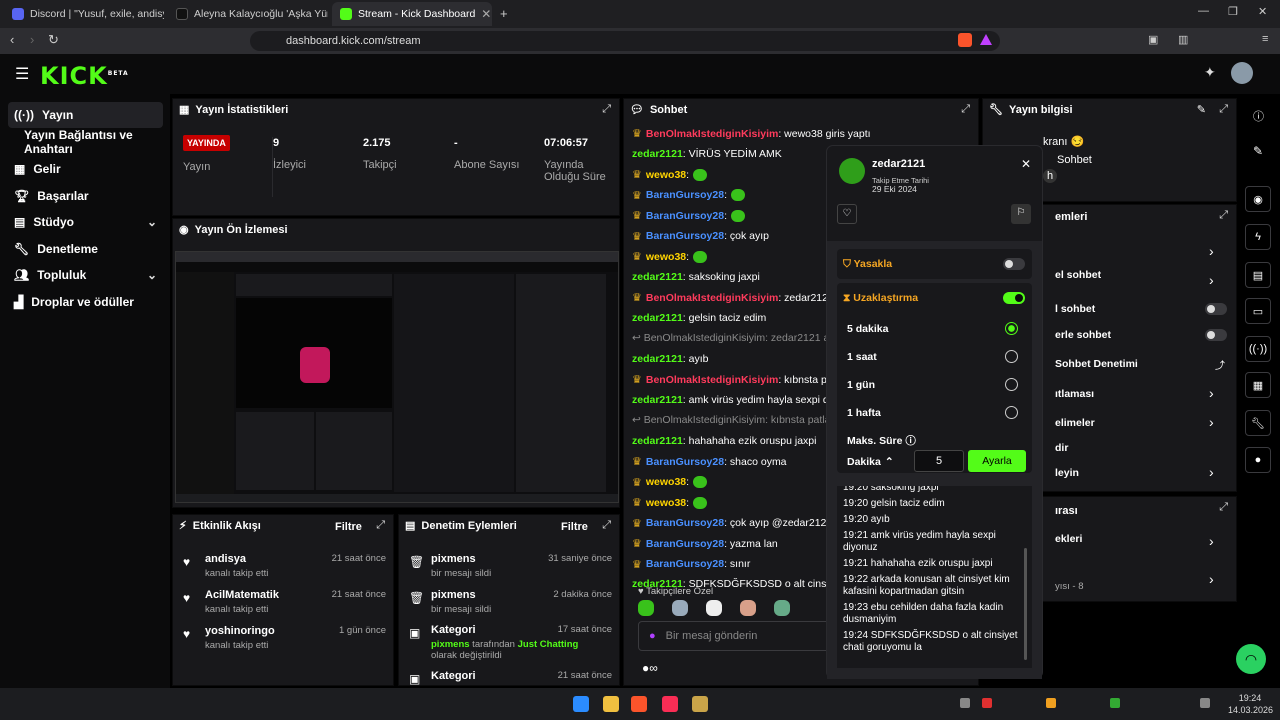 This screenshot has height=720, width=1280. What do you see at coordinates (1258, 349) in the screenshot?
I see `rail-broadcast-button: ((·))` at bounding box center [1258, 349].